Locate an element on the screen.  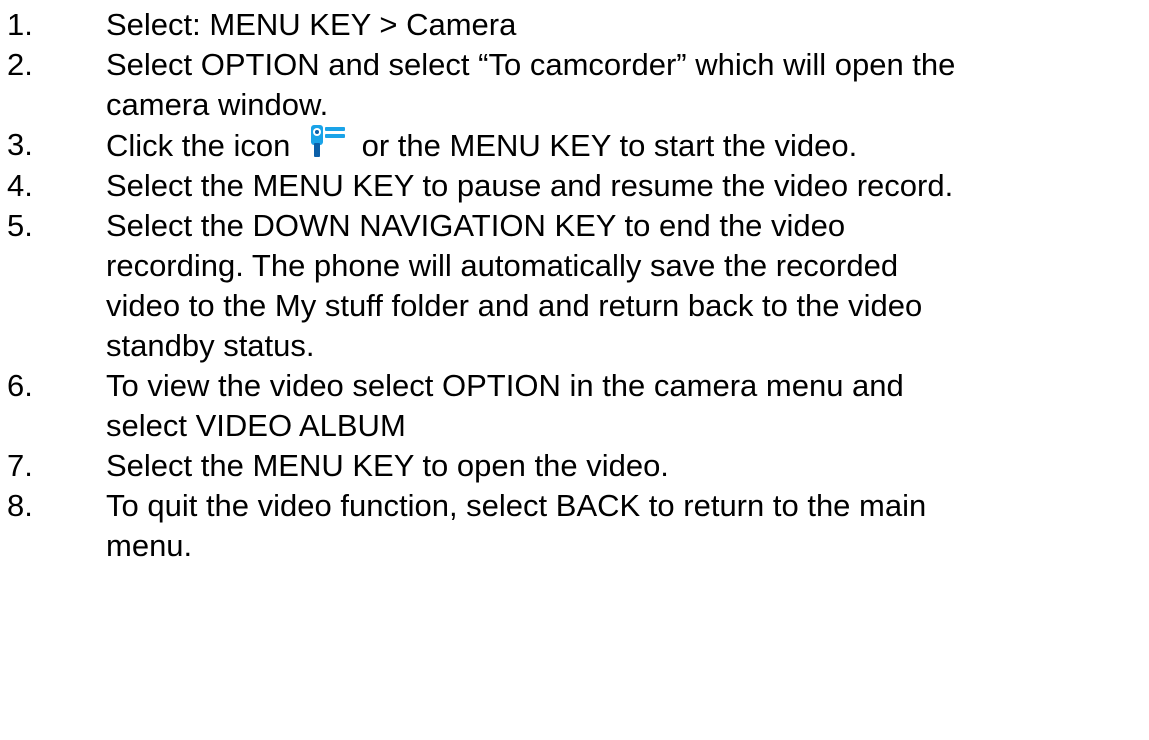
step-1: 1. Select: MENU KEY > Camera is located at coordinates (574, 25).